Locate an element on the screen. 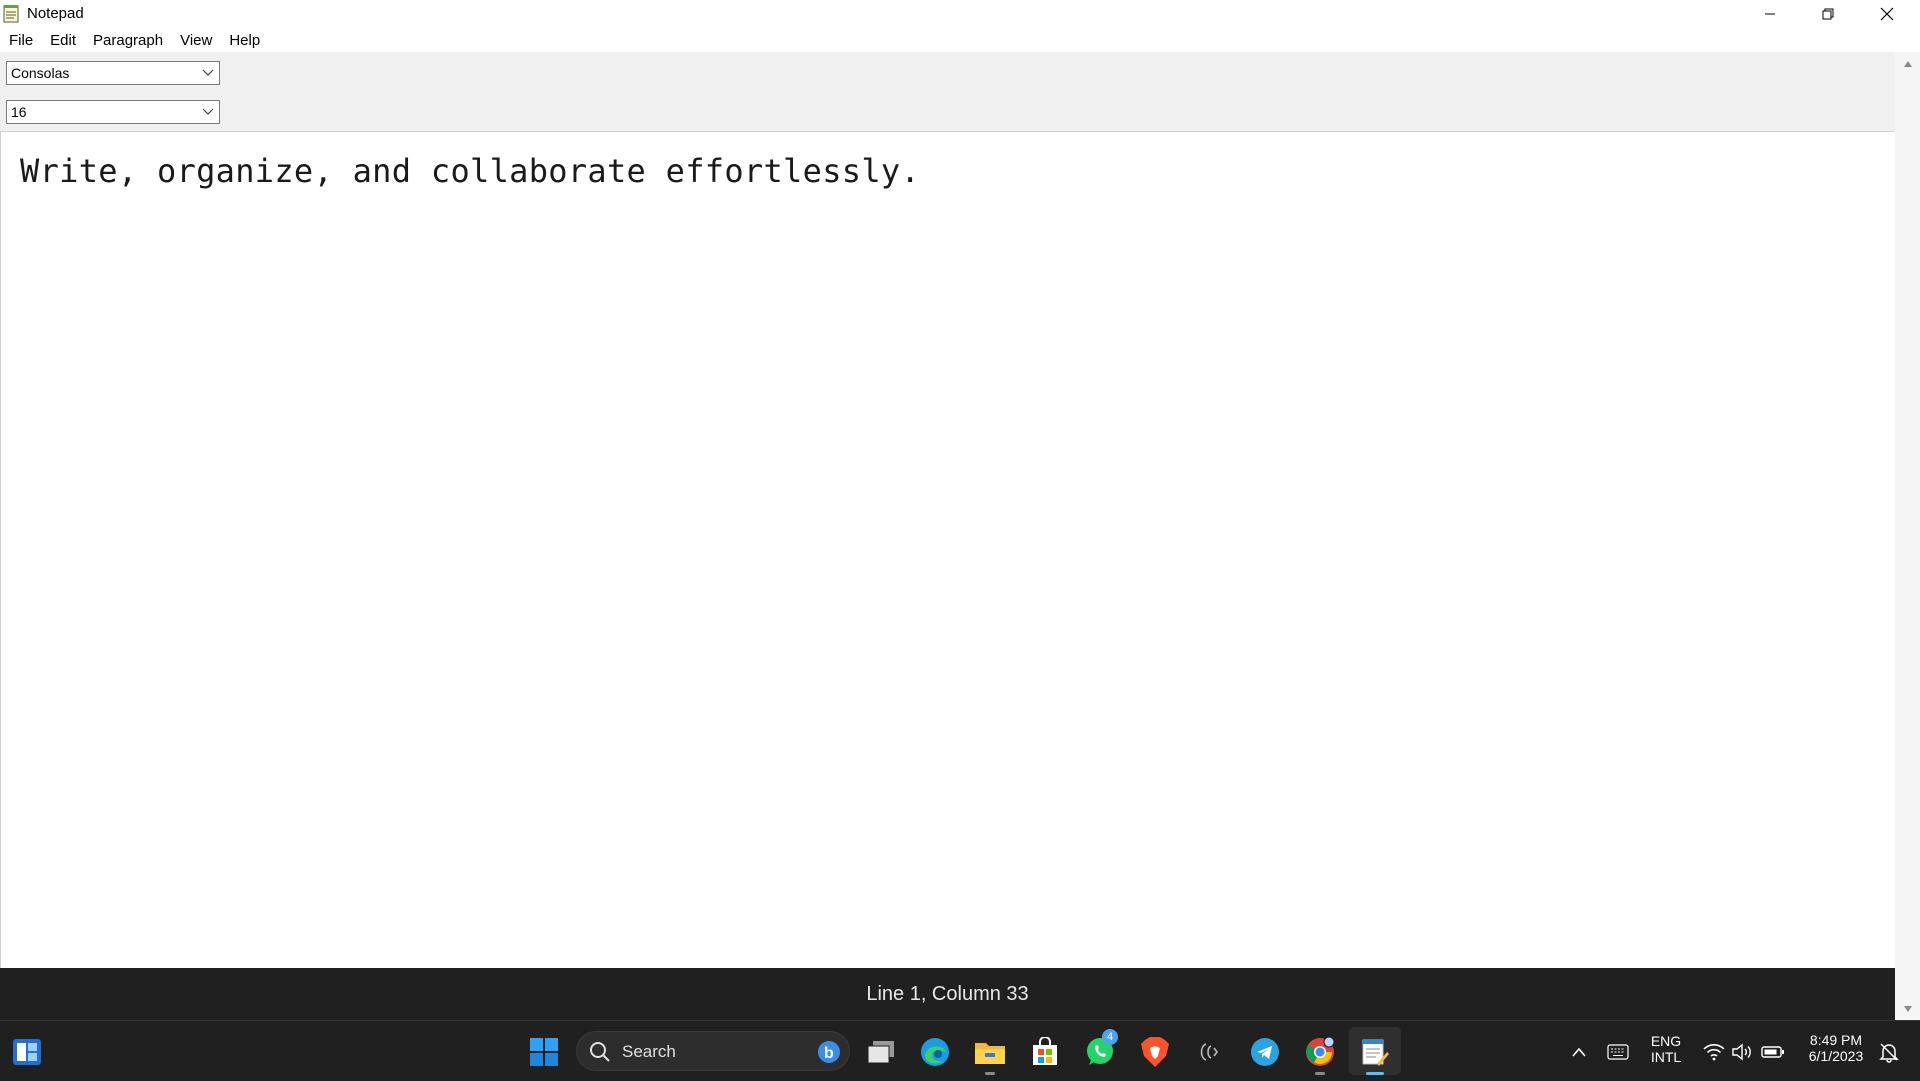  taskbar: Search b 4 ENG INTL 8:49 PM 6/1/2023 is located at coordinates (960, 1050).